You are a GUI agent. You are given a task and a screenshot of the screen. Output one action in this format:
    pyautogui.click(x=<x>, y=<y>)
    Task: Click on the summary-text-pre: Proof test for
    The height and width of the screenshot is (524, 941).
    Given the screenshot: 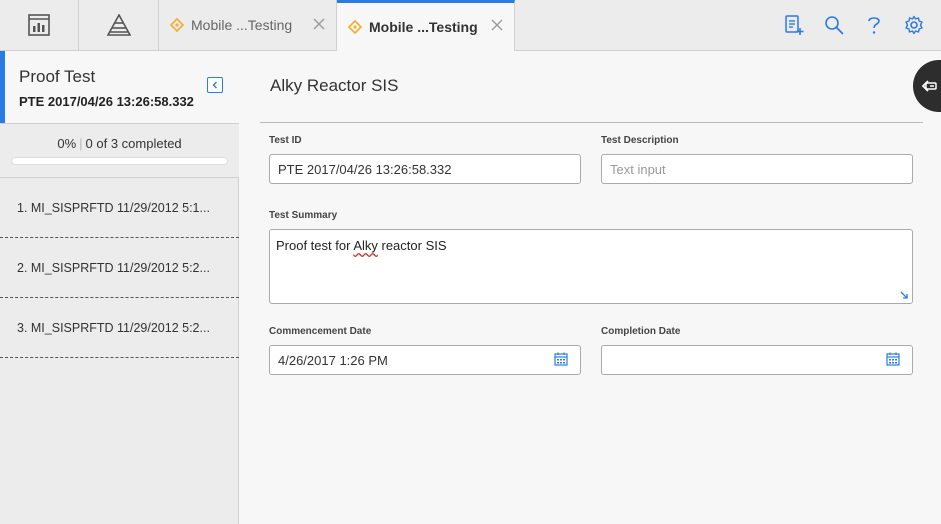 What is the action you would take?
    pyautogui.click(x=315, y=245)
    